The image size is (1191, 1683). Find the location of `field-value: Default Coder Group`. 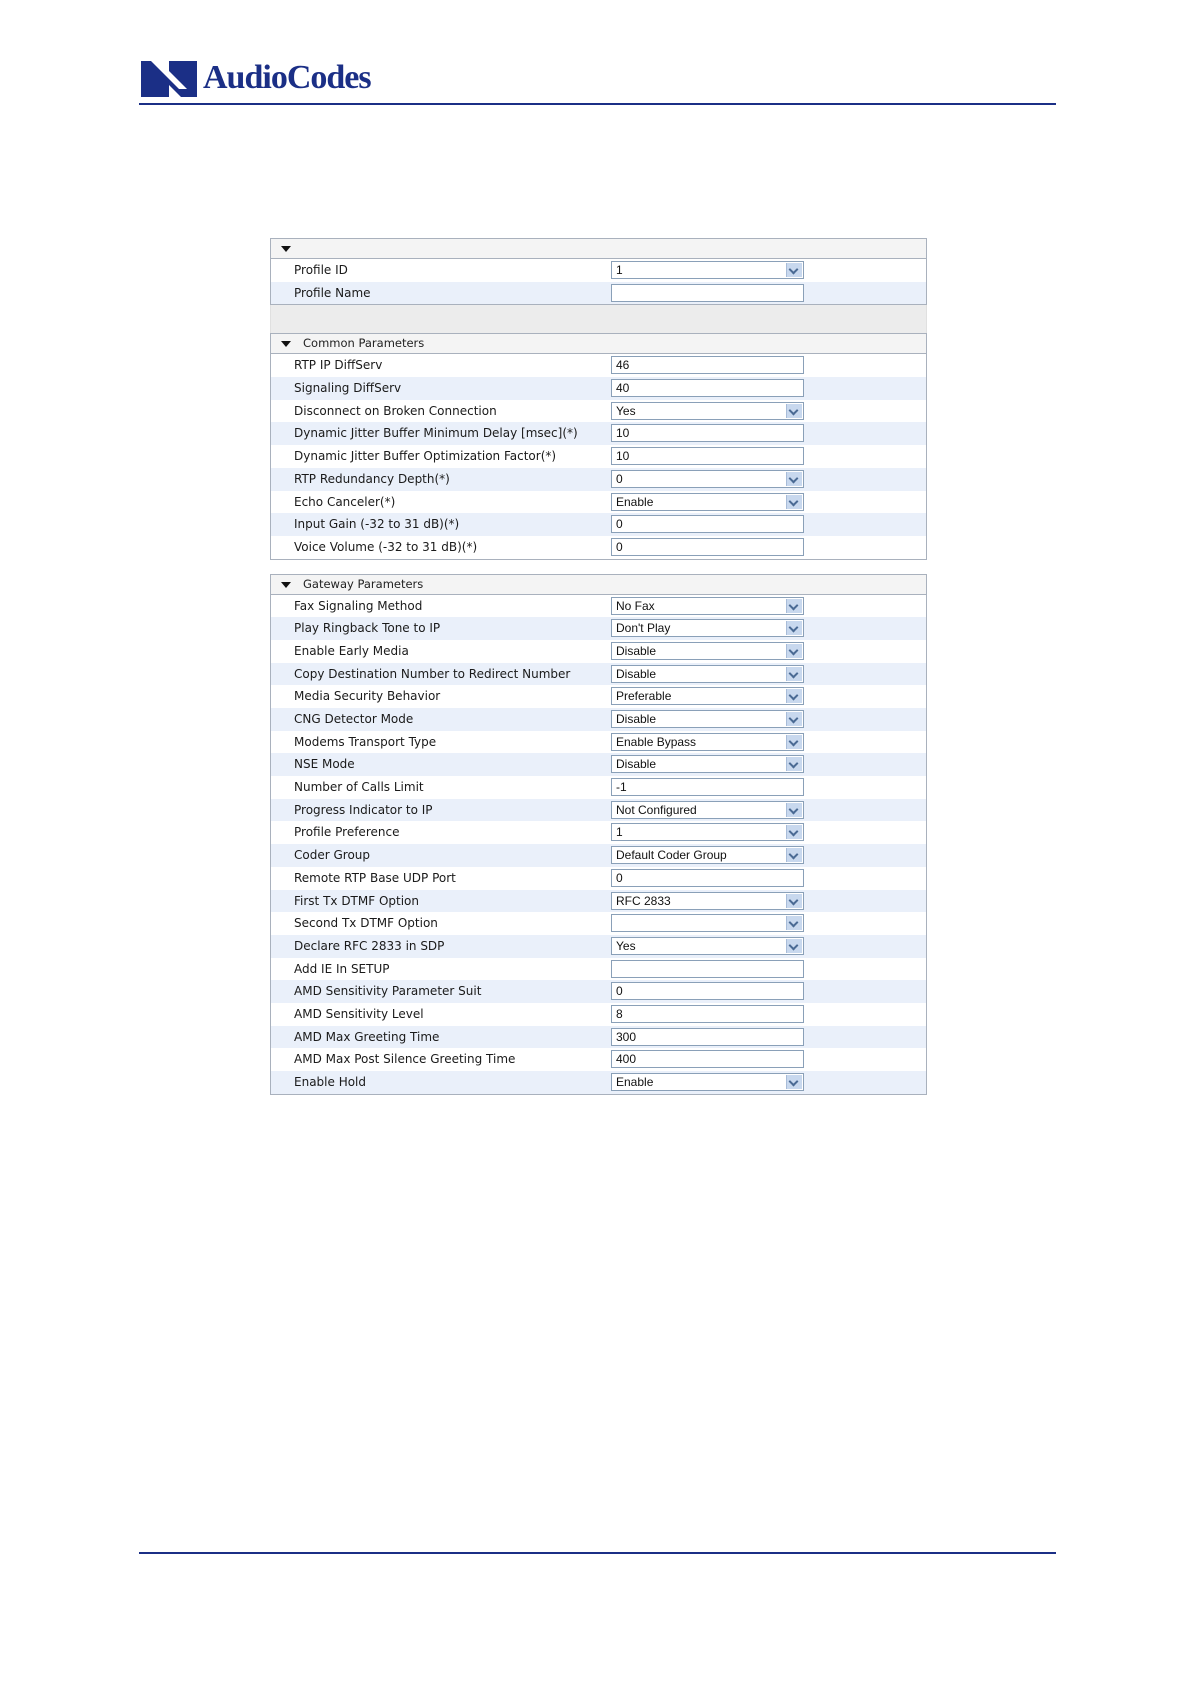

field-value: Default Coder Group is located at coordinates (671, 855).